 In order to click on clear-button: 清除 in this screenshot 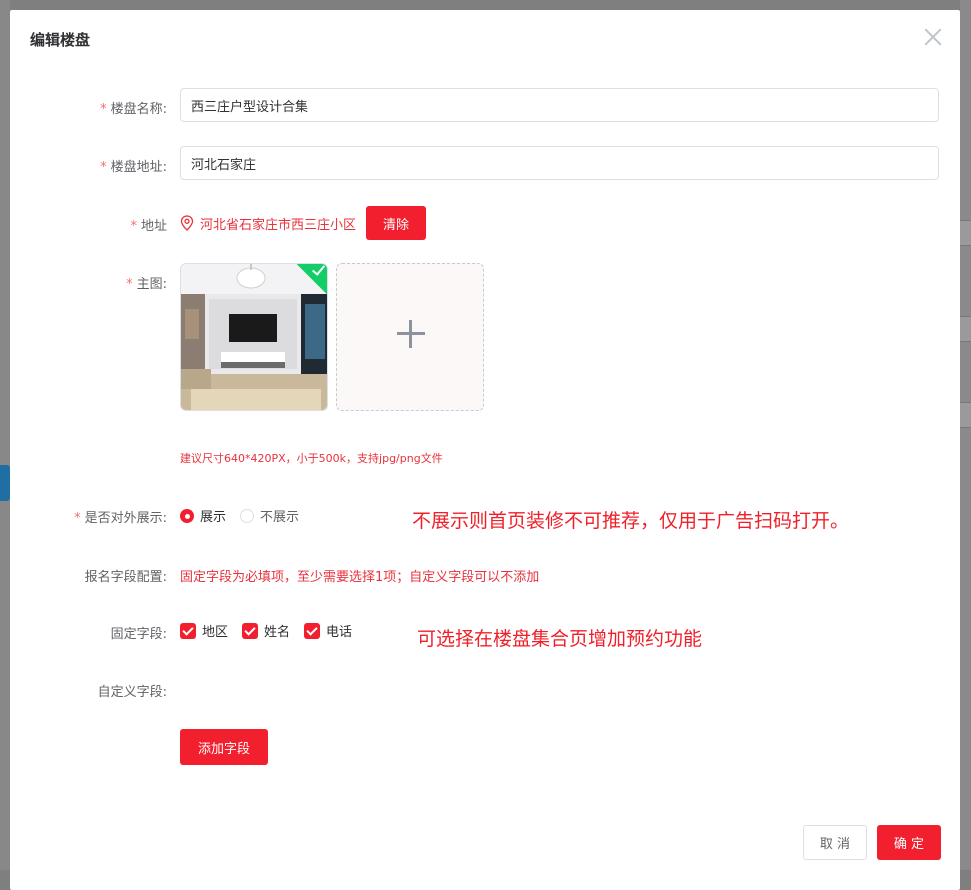, I will do `click(396, 223)`.